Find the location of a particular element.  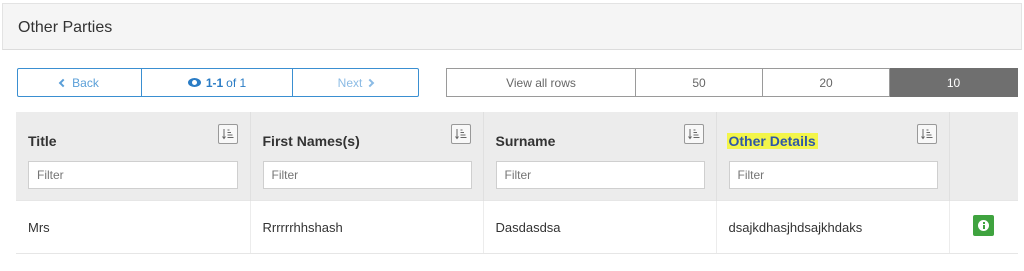

back-button: Back is located at coordinates (79, 82).